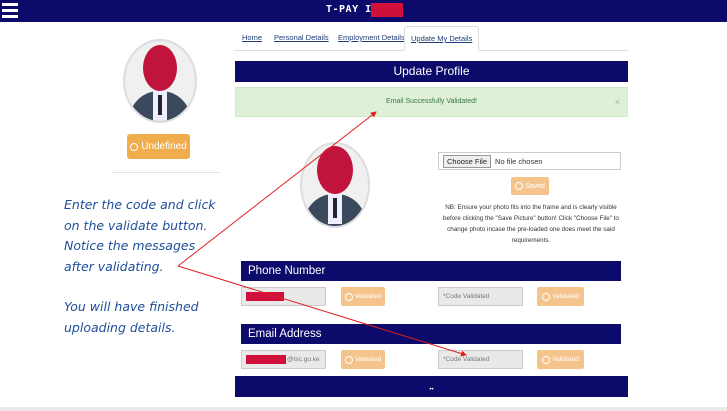 Image resolution: width=727 pixels, height=411 pixels. I want to click on arrow-to-alert, so click(277, 189).